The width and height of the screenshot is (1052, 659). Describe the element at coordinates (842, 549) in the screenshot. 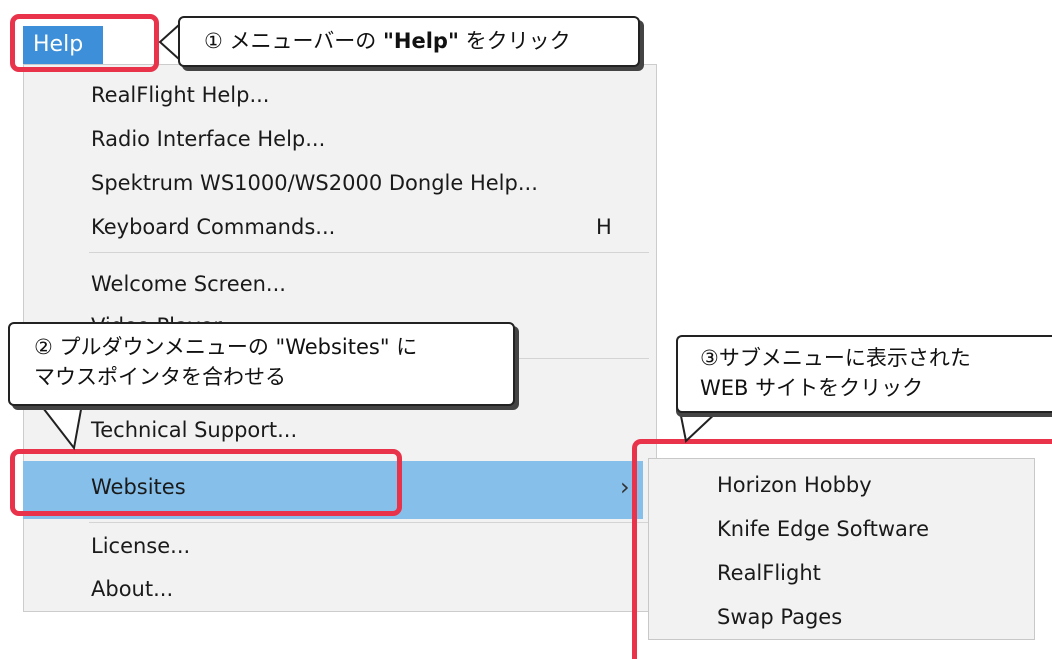

I see `annotation-highlight-submenu` at that location.